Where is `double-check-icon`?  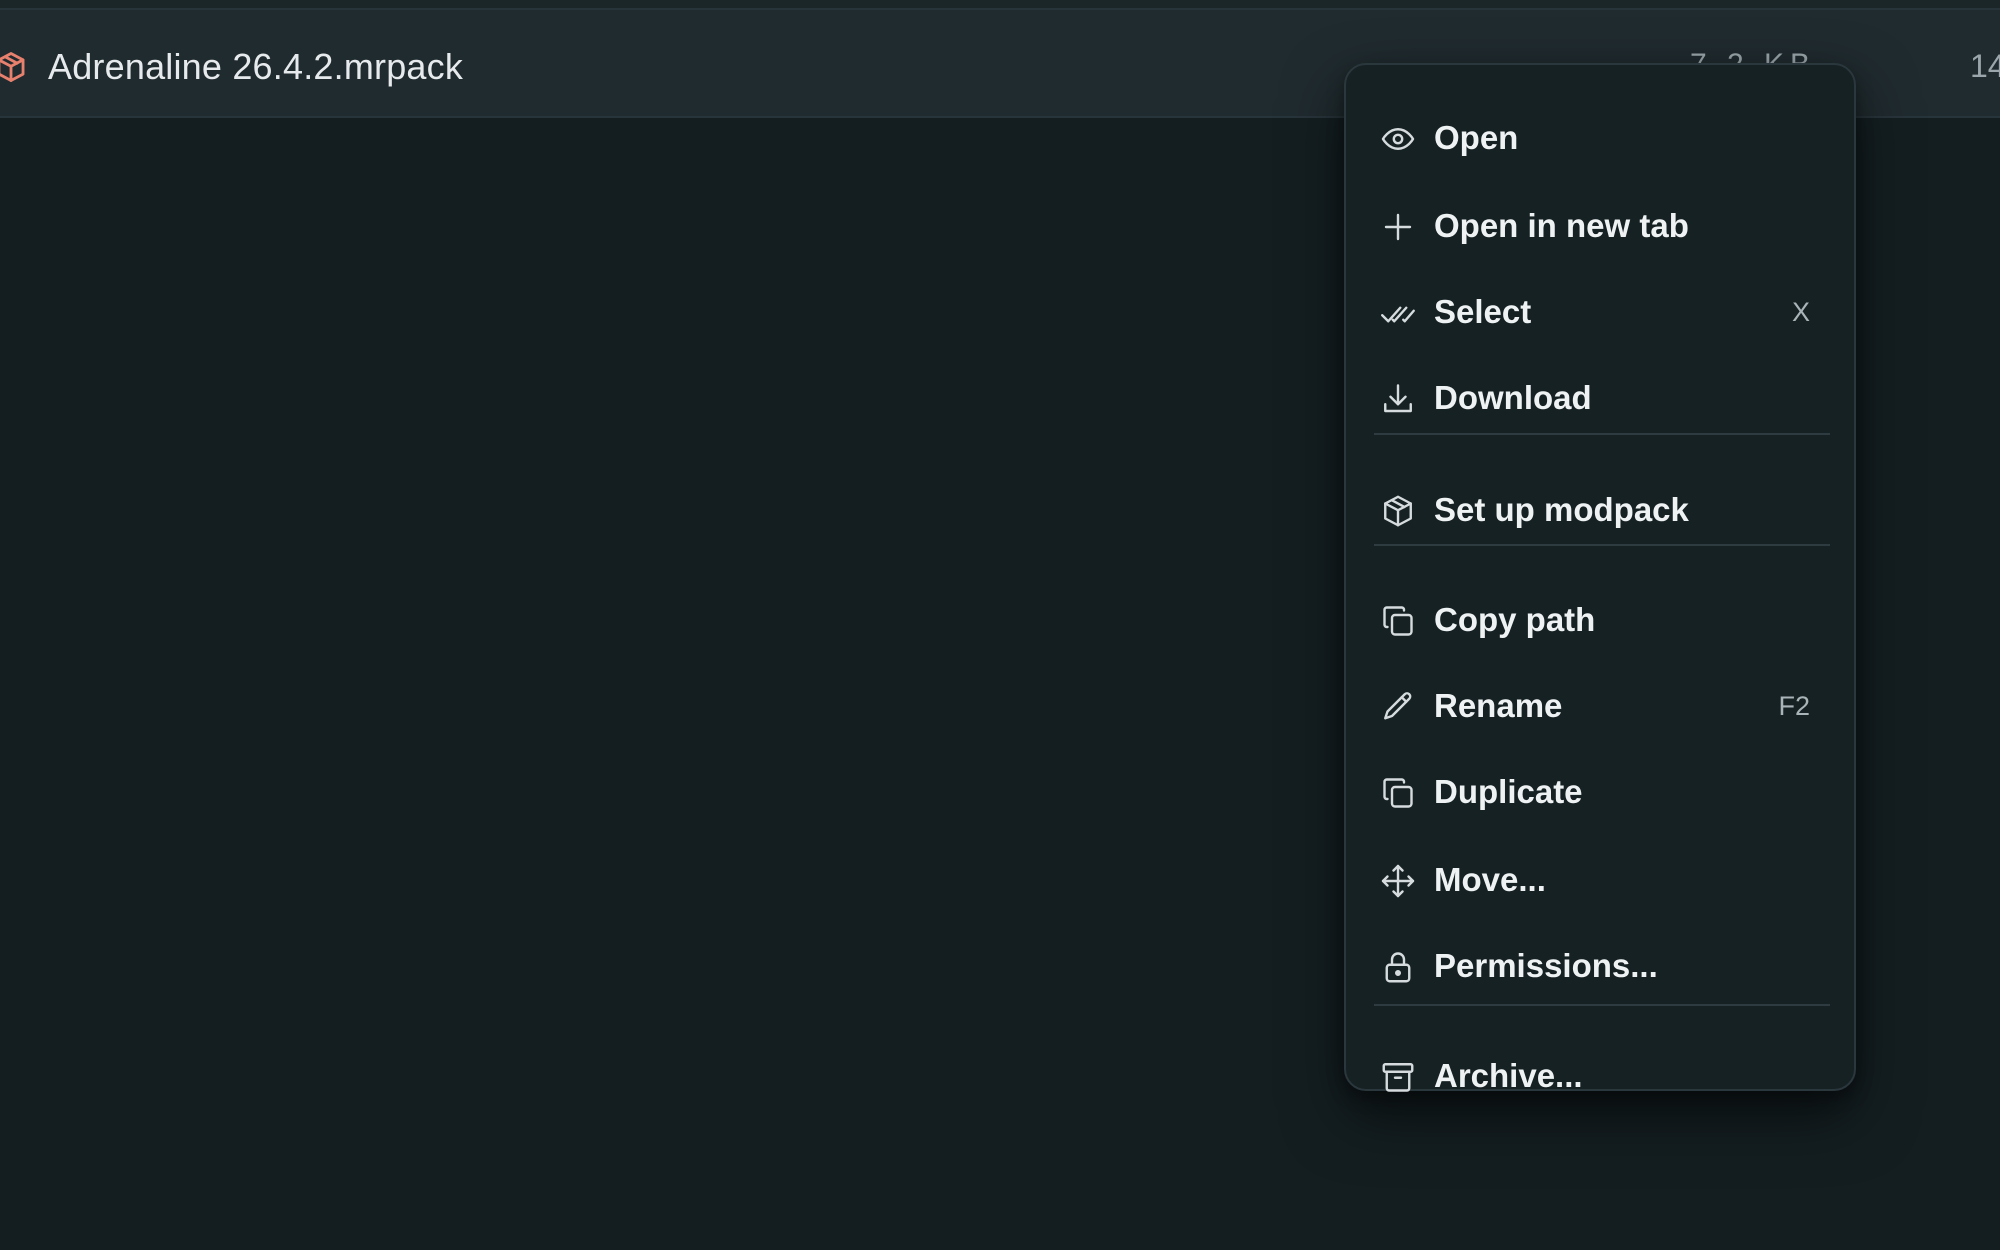 double-check-icon is located at coordinates (1398, 313).